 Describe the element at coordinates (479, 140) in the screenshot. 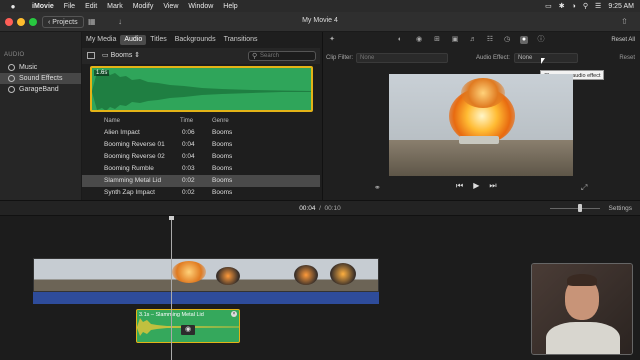

I see `preview-car` at that location.